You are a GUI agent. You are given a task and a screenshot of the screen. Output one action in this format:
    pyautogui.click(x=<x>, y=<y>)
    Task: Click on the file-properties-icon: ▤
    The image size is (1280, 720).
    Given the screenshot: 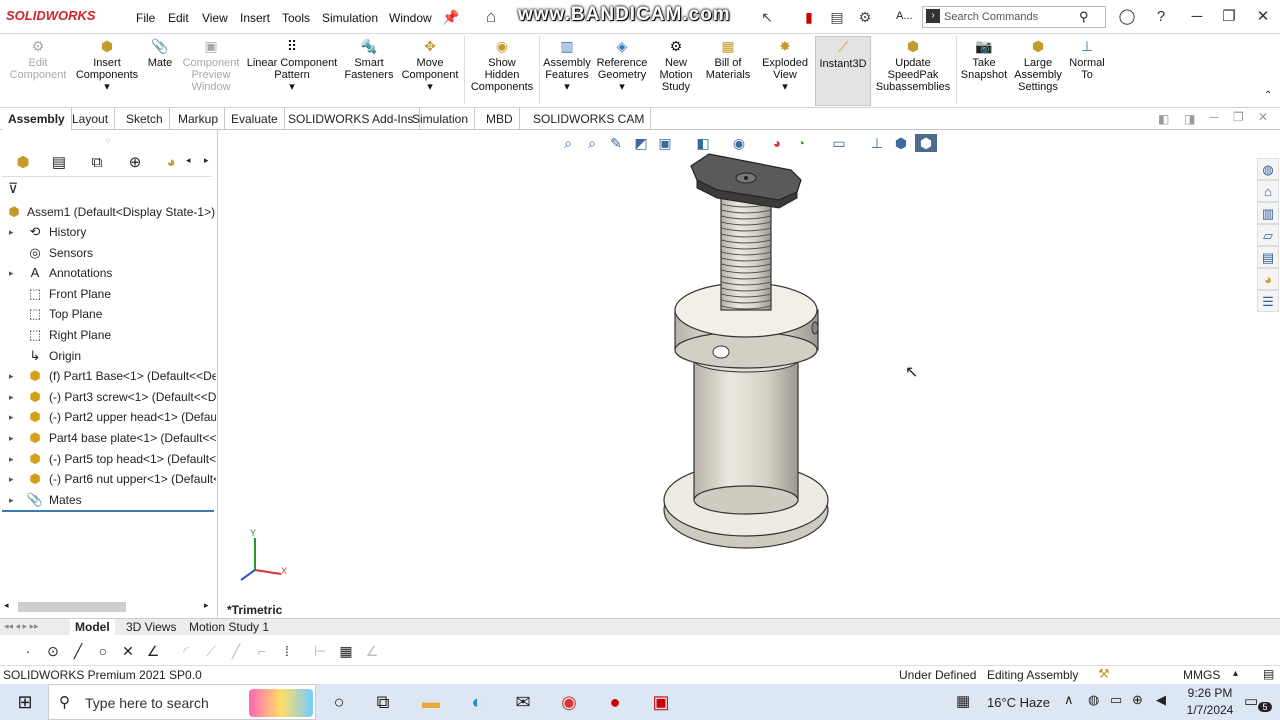 What is the action you would take?
    pyautogui.click(x=837, y=17)
    